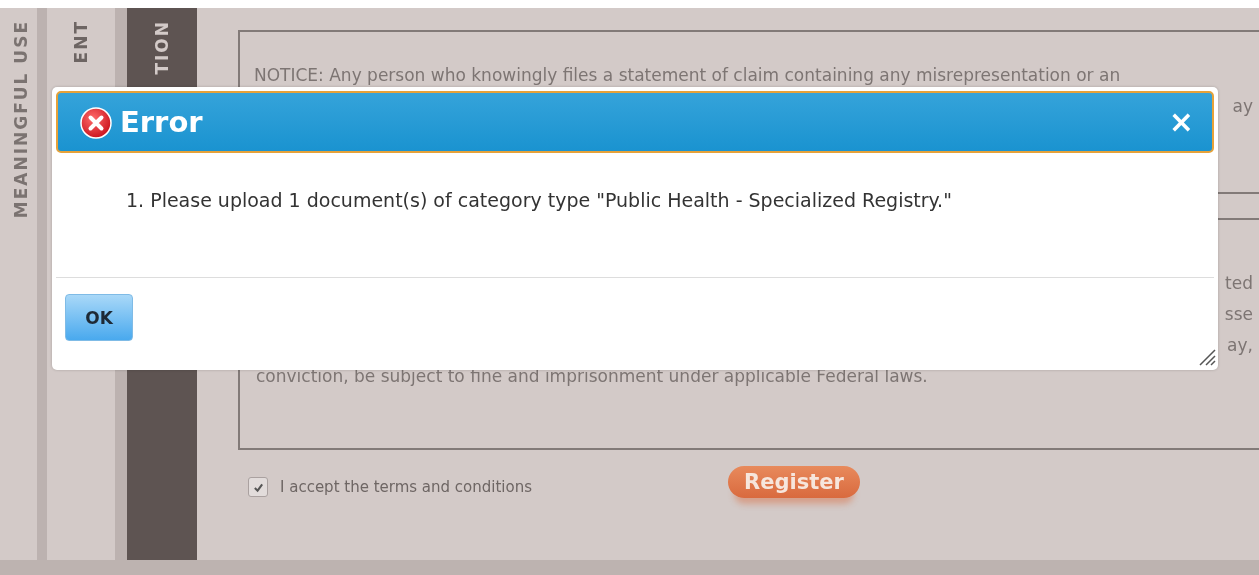  What do you see at coordinates (539, 200) in the screenshot?
I see `error-message: 1. Please upload 1 document(s) of category type "Public Health - Specialized Registry."` at bounding box center [539, 200].